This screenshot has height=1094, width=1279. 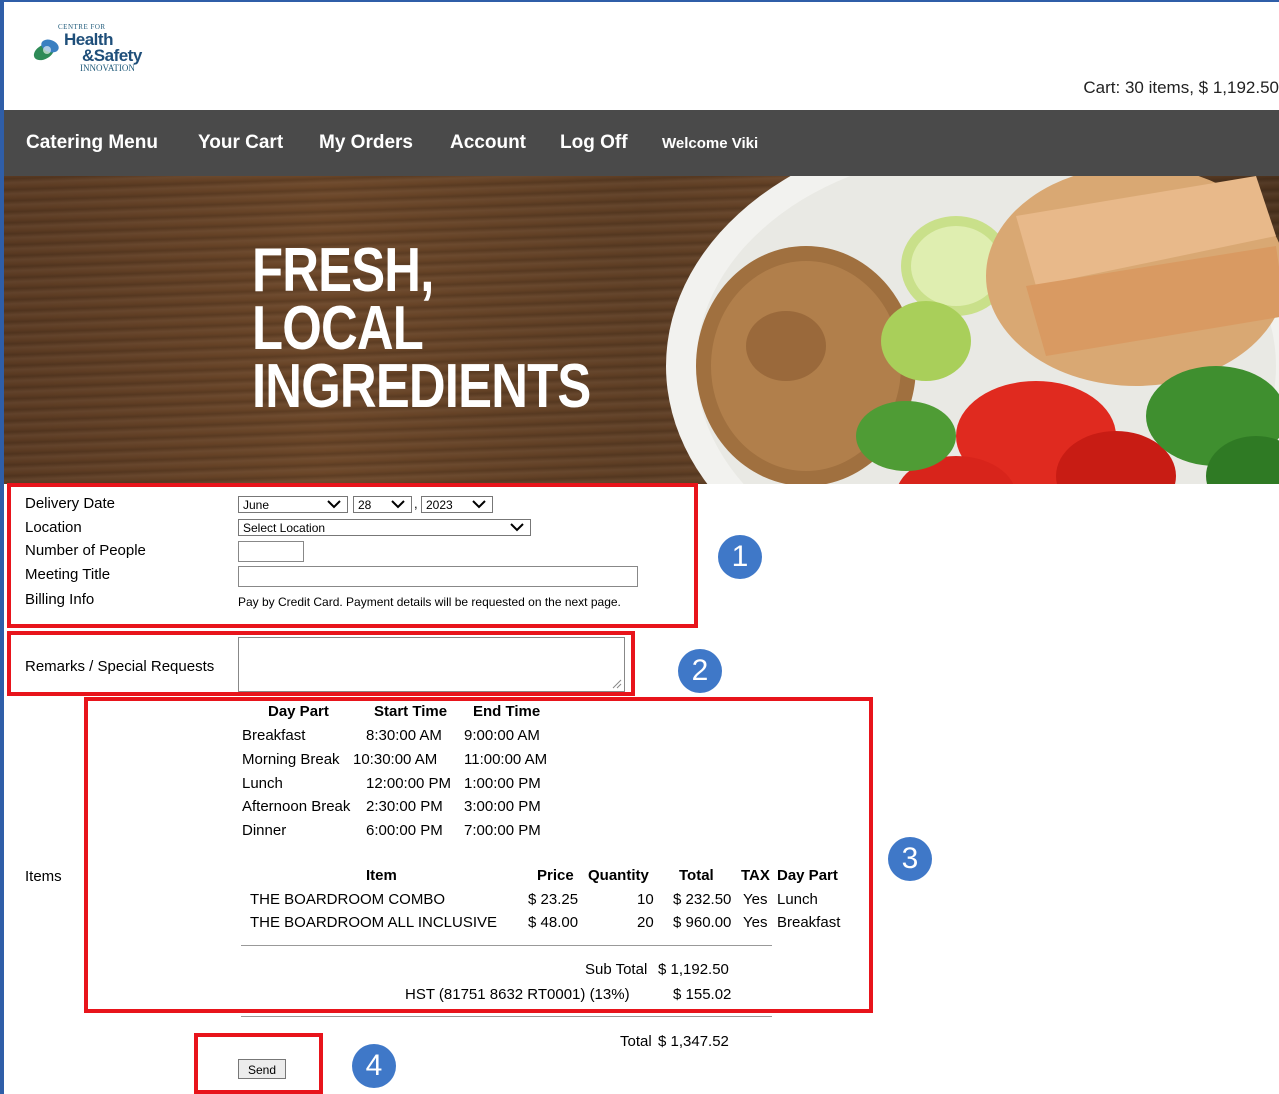 I want to click on nav-account: Account, so click(x=488, y=143).